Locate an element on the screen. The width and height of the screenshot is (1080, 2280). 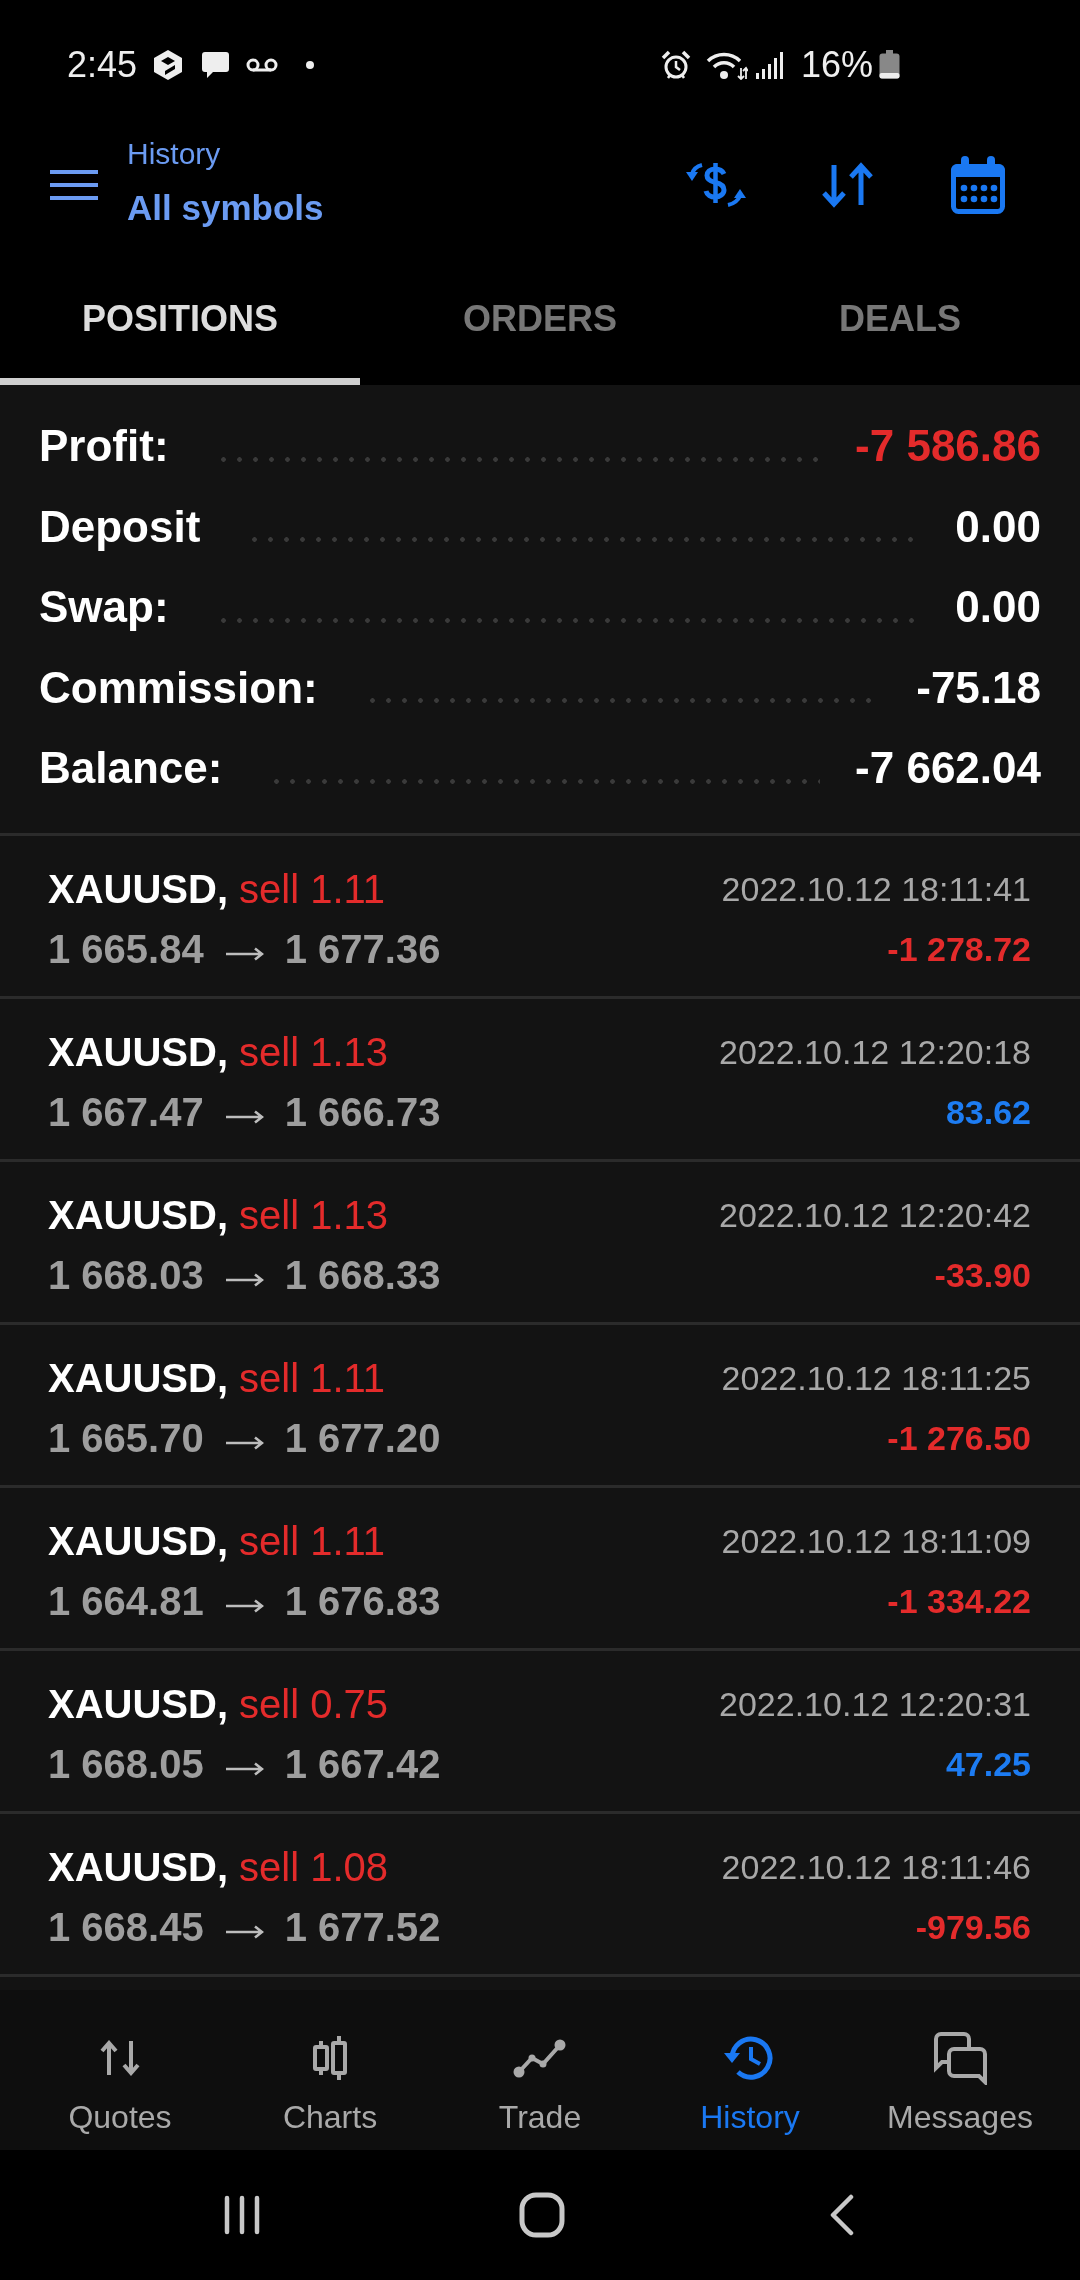
nav-tab: History is located at coordinates (750, 2070).